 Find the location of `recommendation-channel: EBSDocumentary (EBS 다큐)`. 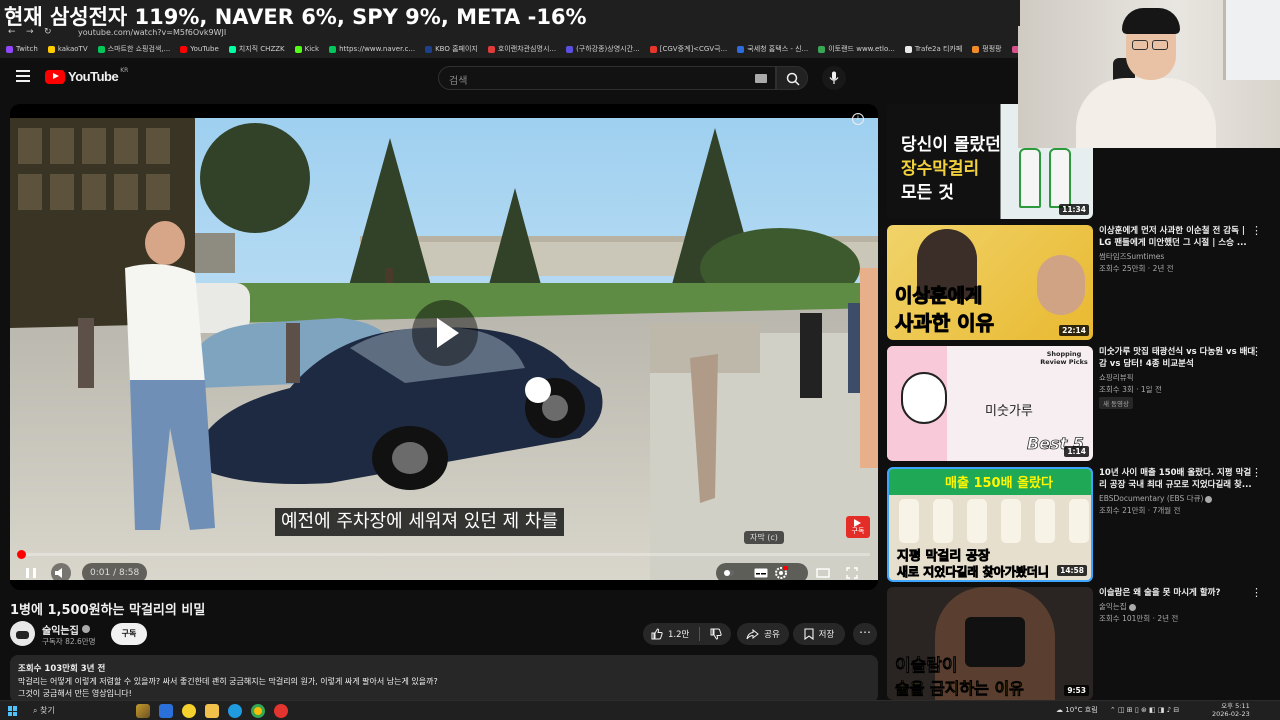

recommendation-channel: EBSDocumentary (EBS 다큐) is located at coordinates (1156, 498).